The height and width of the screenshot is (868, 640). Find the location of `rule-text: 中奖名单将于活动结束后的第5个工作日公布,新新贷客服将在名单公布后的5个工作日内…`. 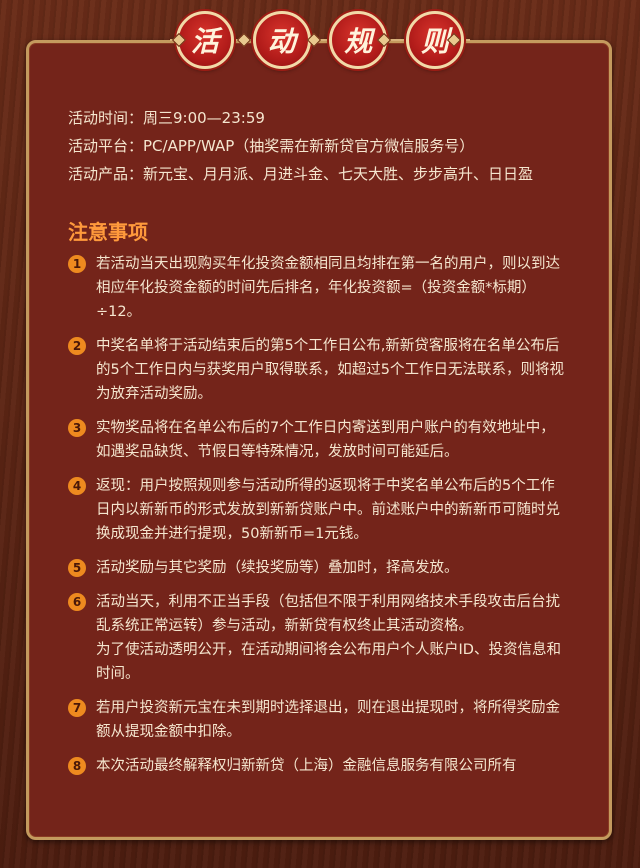

rule-text: 中奖名单将于活动结束后的第5个工作日公布,新新贷客服将在名单公布后的5个工作日内… is located at coordinates (330, 370).